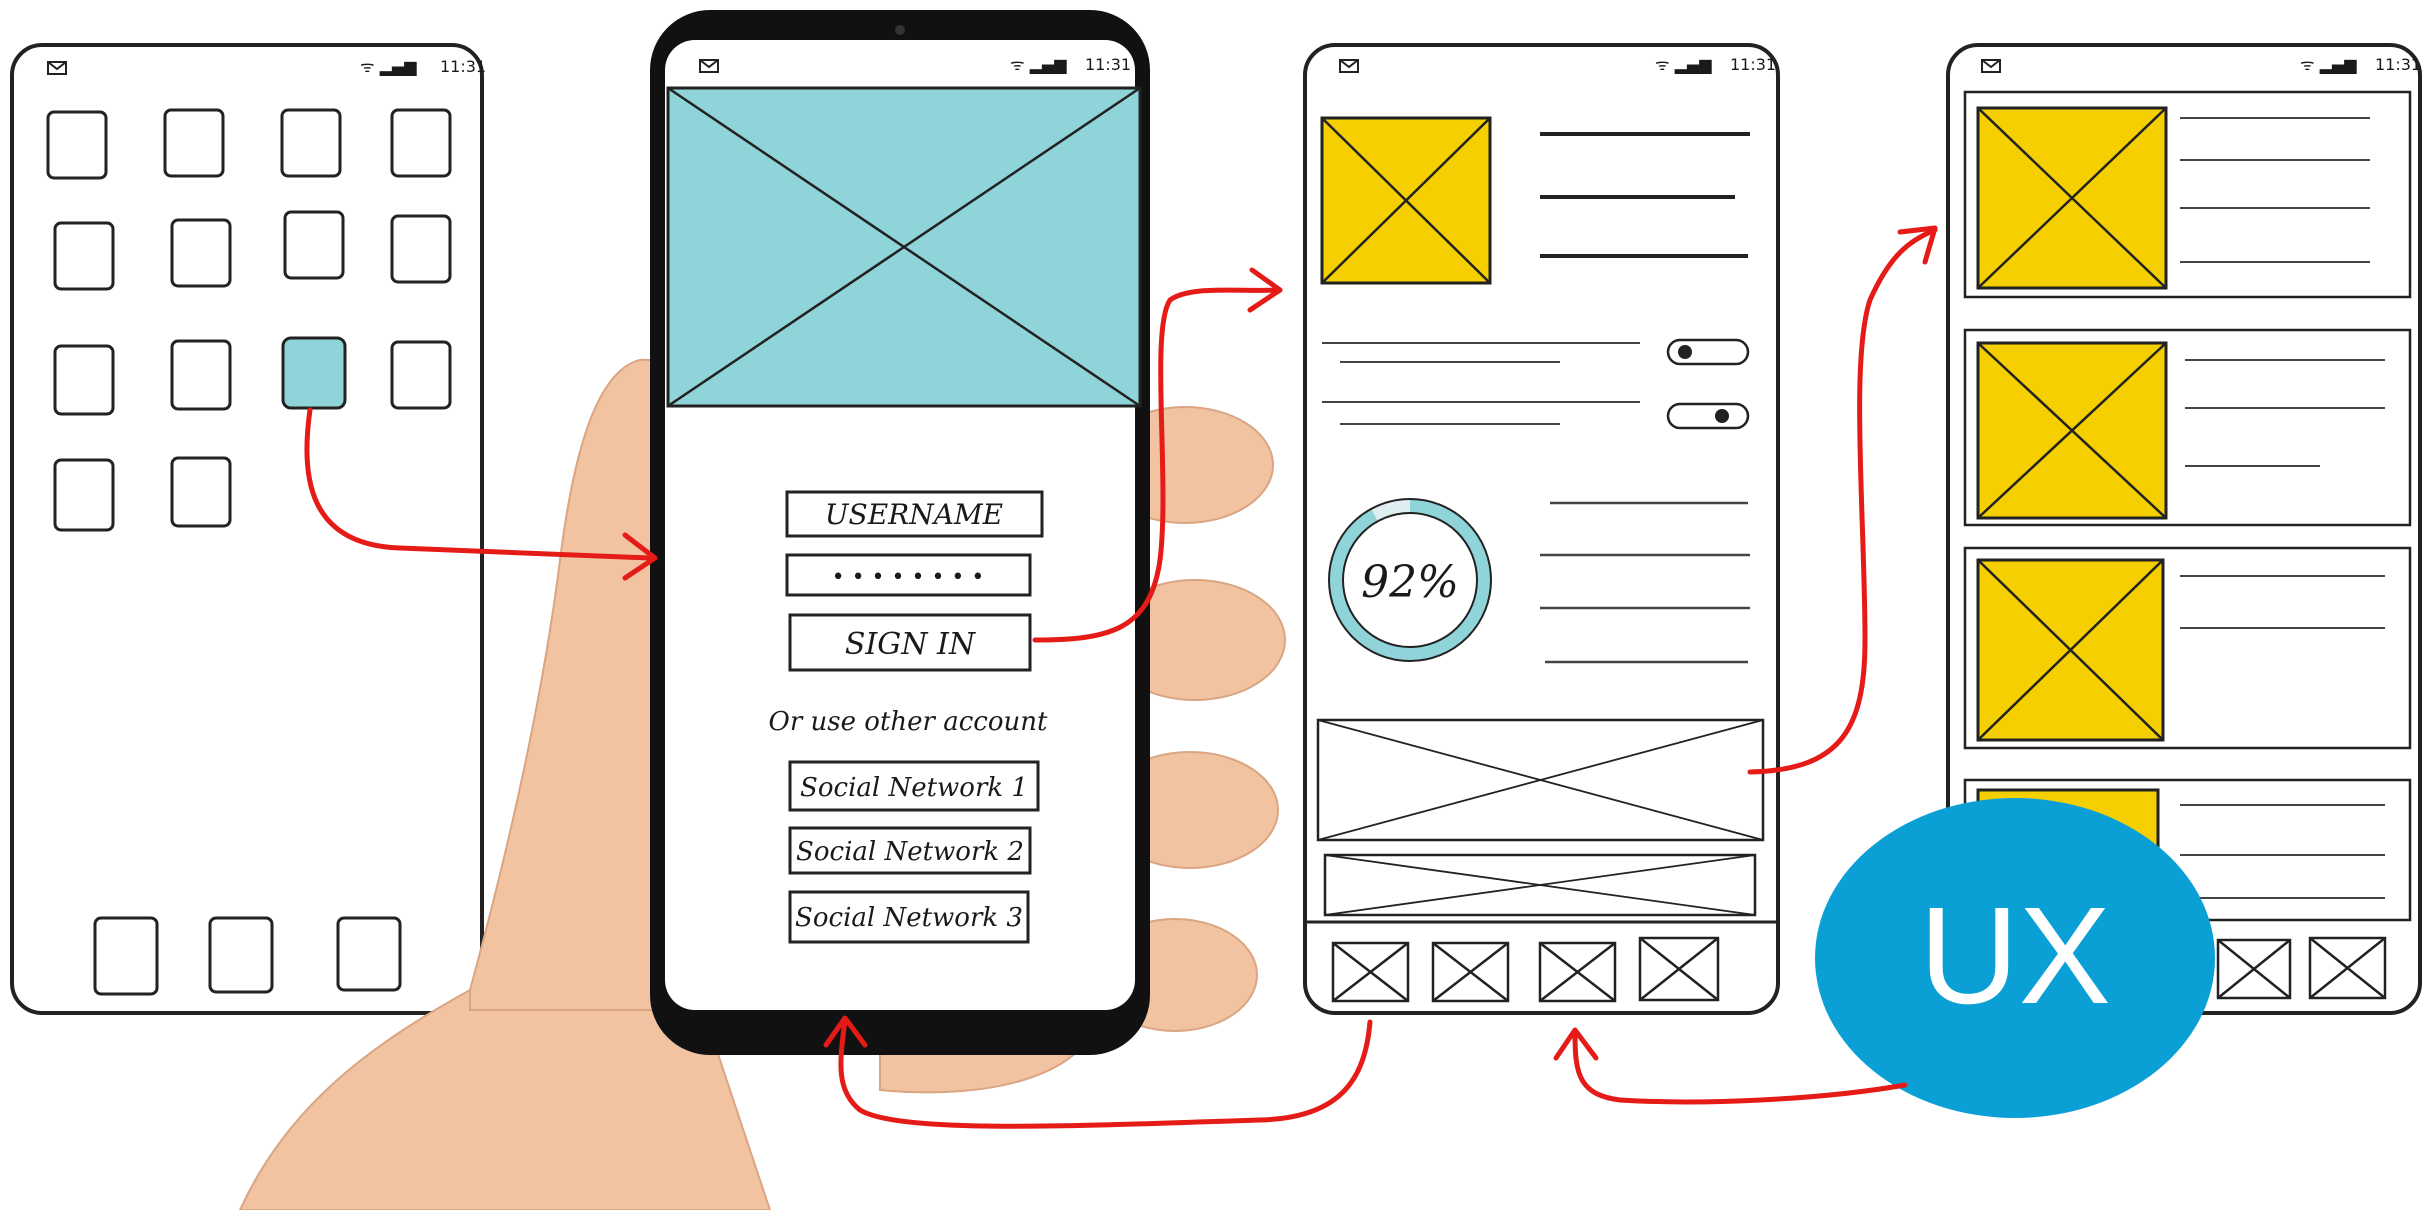  I want to click on password-field: • • • • • • • •, so click(908, 575).